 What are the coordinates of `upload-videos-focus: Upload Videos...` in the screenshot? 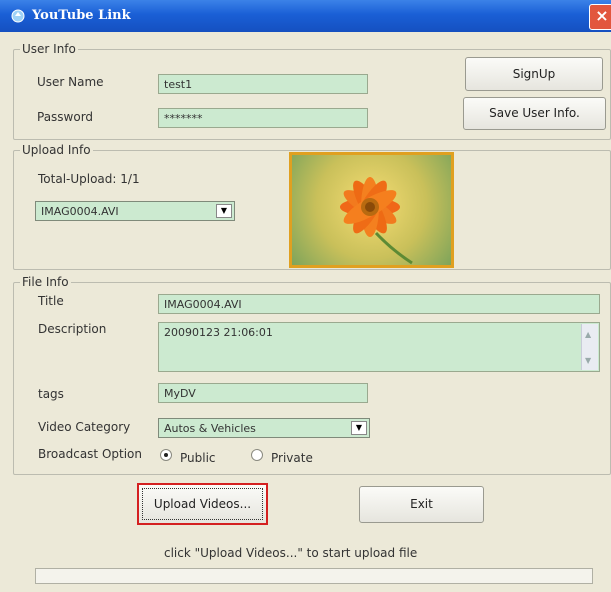 It's located at (202, 504).